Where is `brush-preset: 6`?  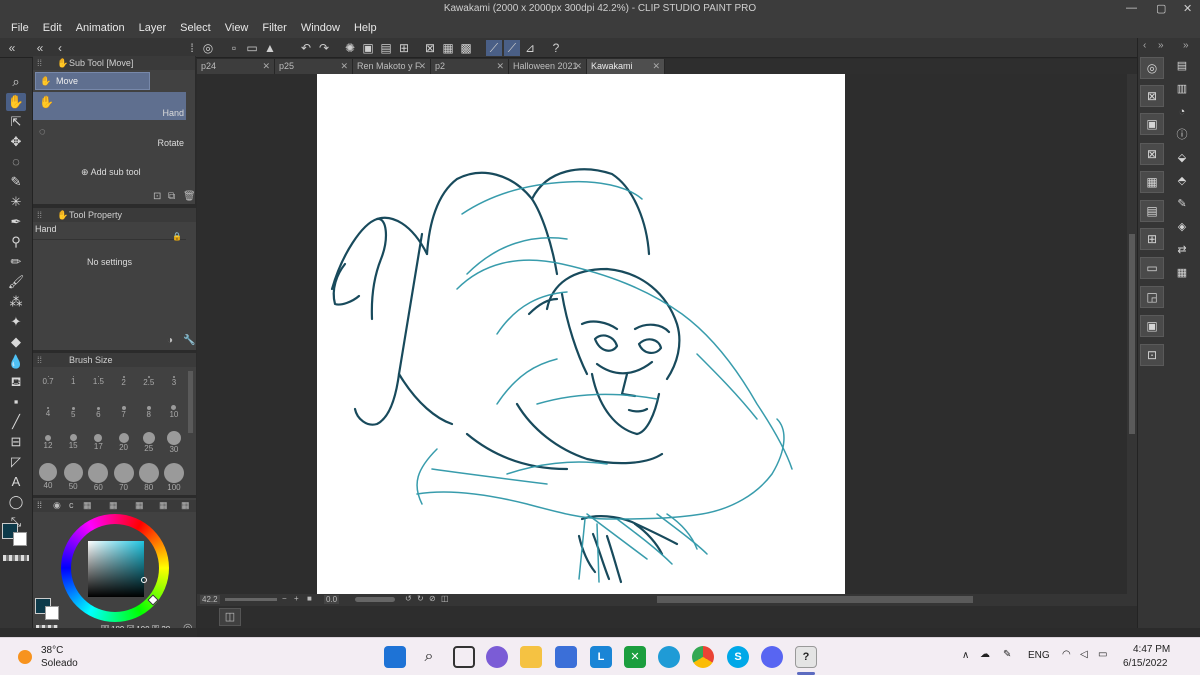
brush-preset: 6 is located at coordinates (98, 411).